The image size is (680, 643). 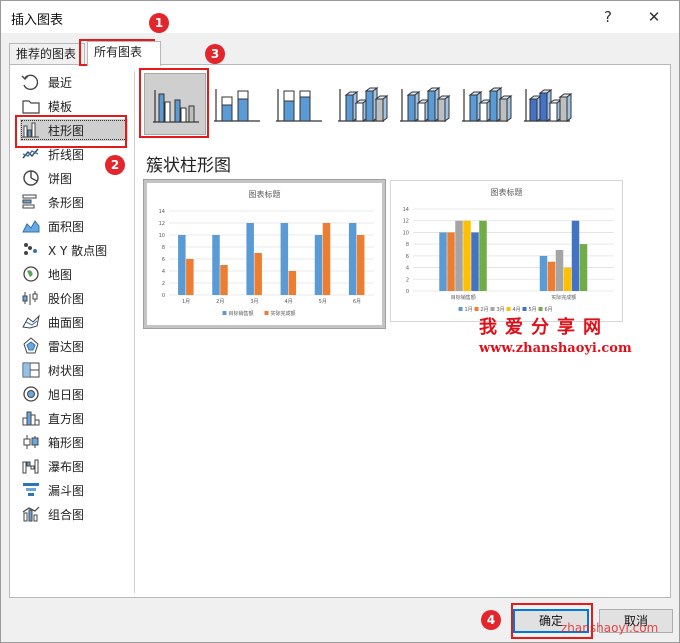 I want to click on bar-1月-目标销售额, so click(x=443, y=261).